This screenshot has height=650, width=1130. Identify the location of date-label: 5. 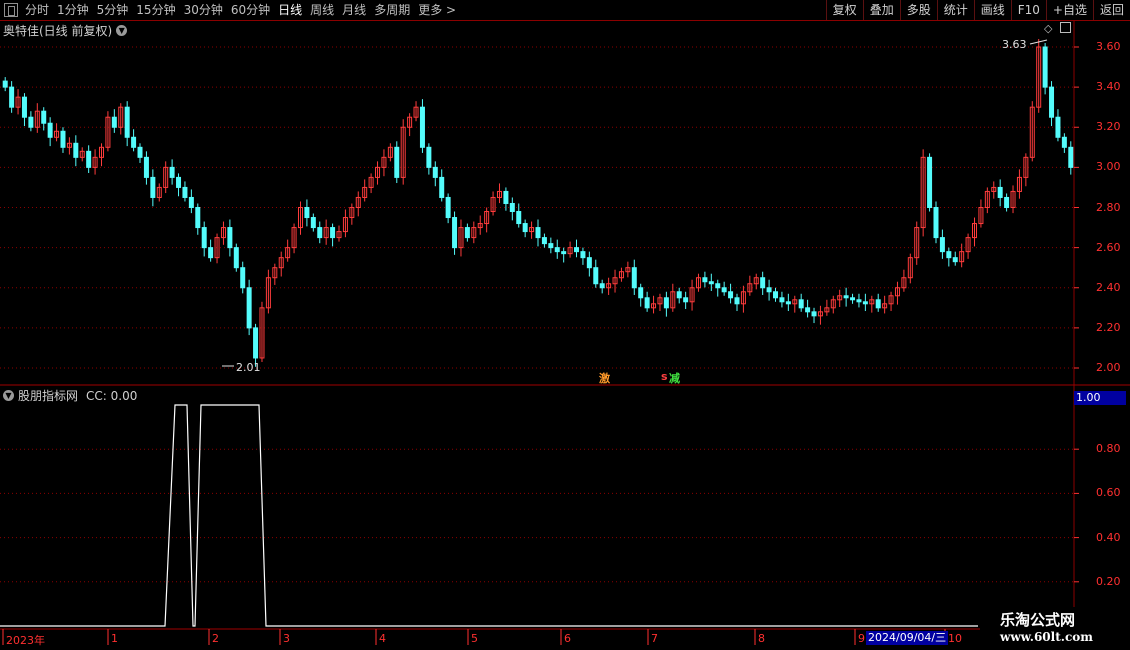
(474, 638).